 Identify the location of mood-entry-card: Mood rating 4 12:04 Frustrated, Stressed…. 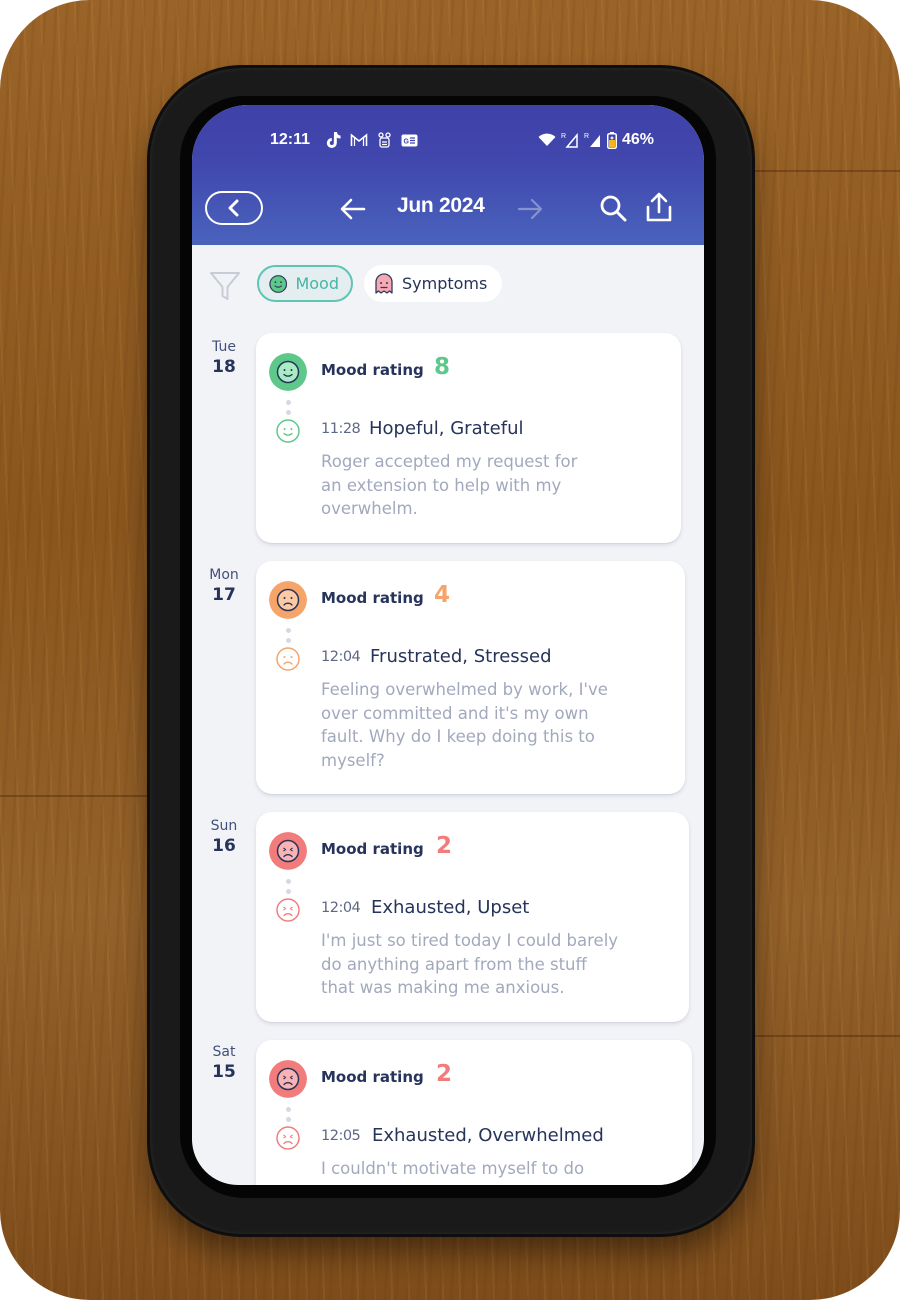
(470, 677).